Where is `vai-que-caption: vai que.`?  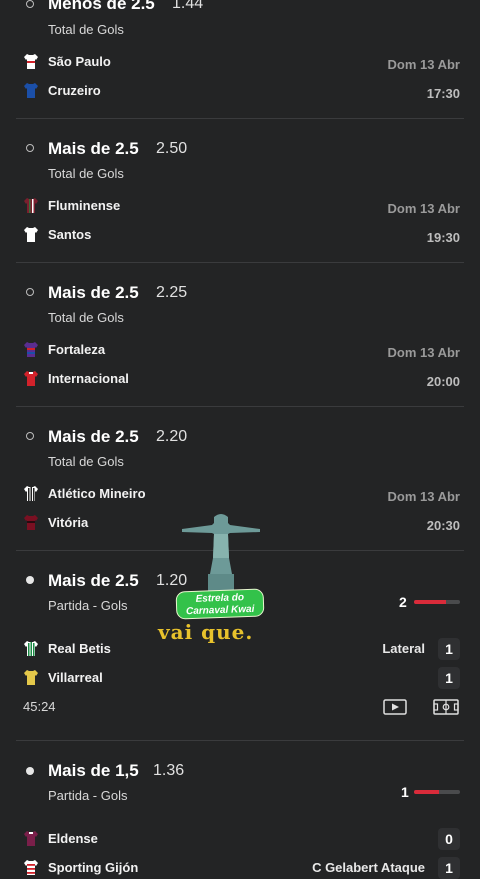
vai-que-caption: vai que. is located at coordinates (206, 632).